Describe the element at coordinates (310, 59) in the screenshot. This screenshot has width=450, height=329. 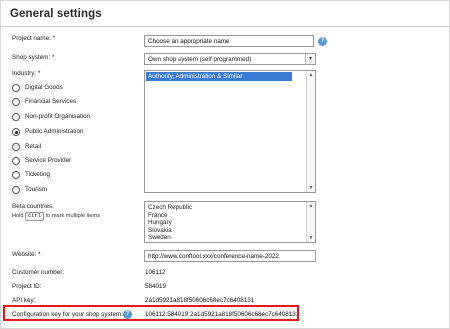
I see `chevron-down-icon: ▾` at that location.